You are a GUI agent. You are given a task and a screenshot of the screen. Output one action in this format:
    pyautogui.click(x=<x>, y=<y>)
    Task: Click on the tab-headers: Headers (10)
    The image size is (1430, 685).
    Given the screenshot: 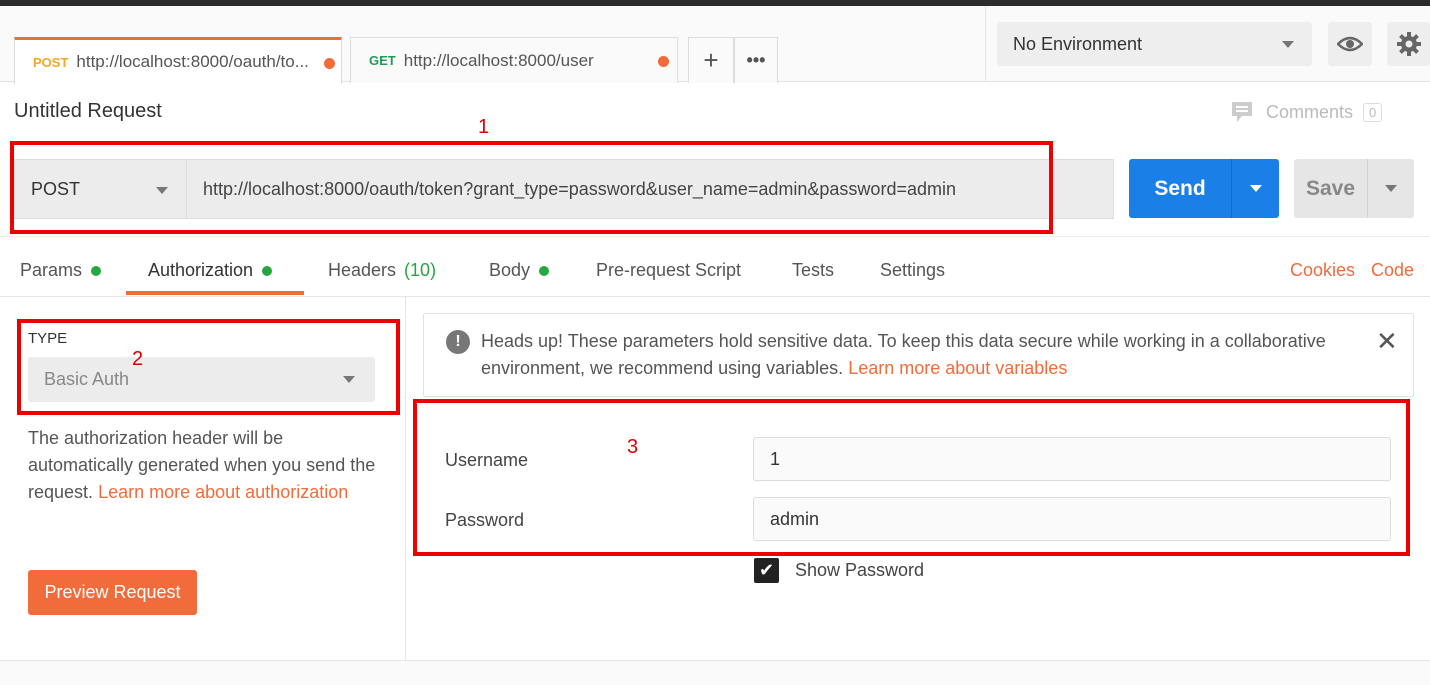 What is the action you would take?
    pyautogui.click(x=382, y=270)
    